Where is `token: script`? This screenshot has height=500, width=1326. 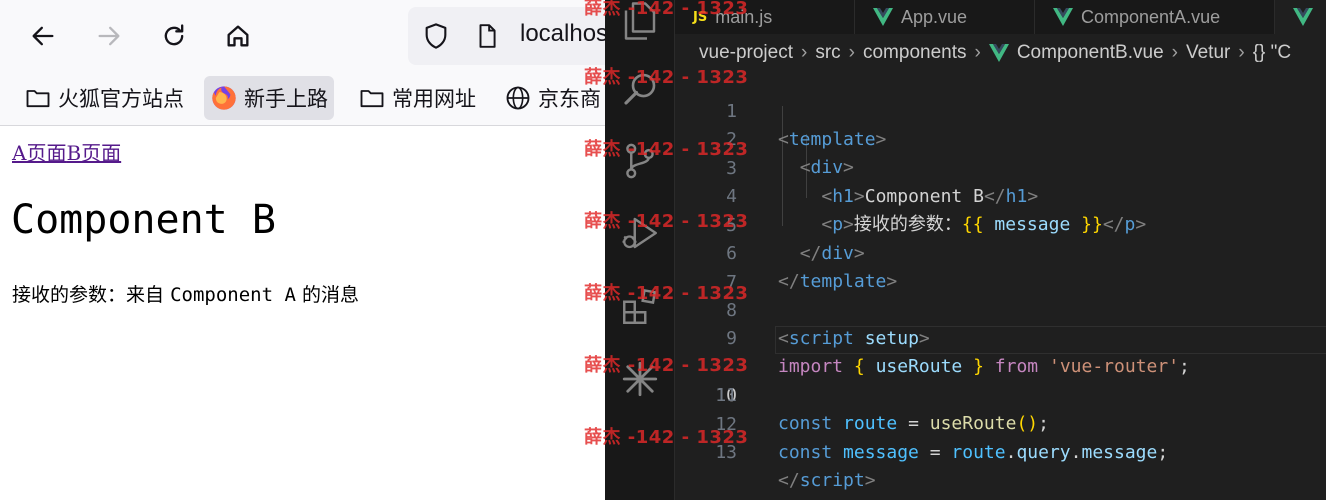 token: script is located at coordinates (832, 480).